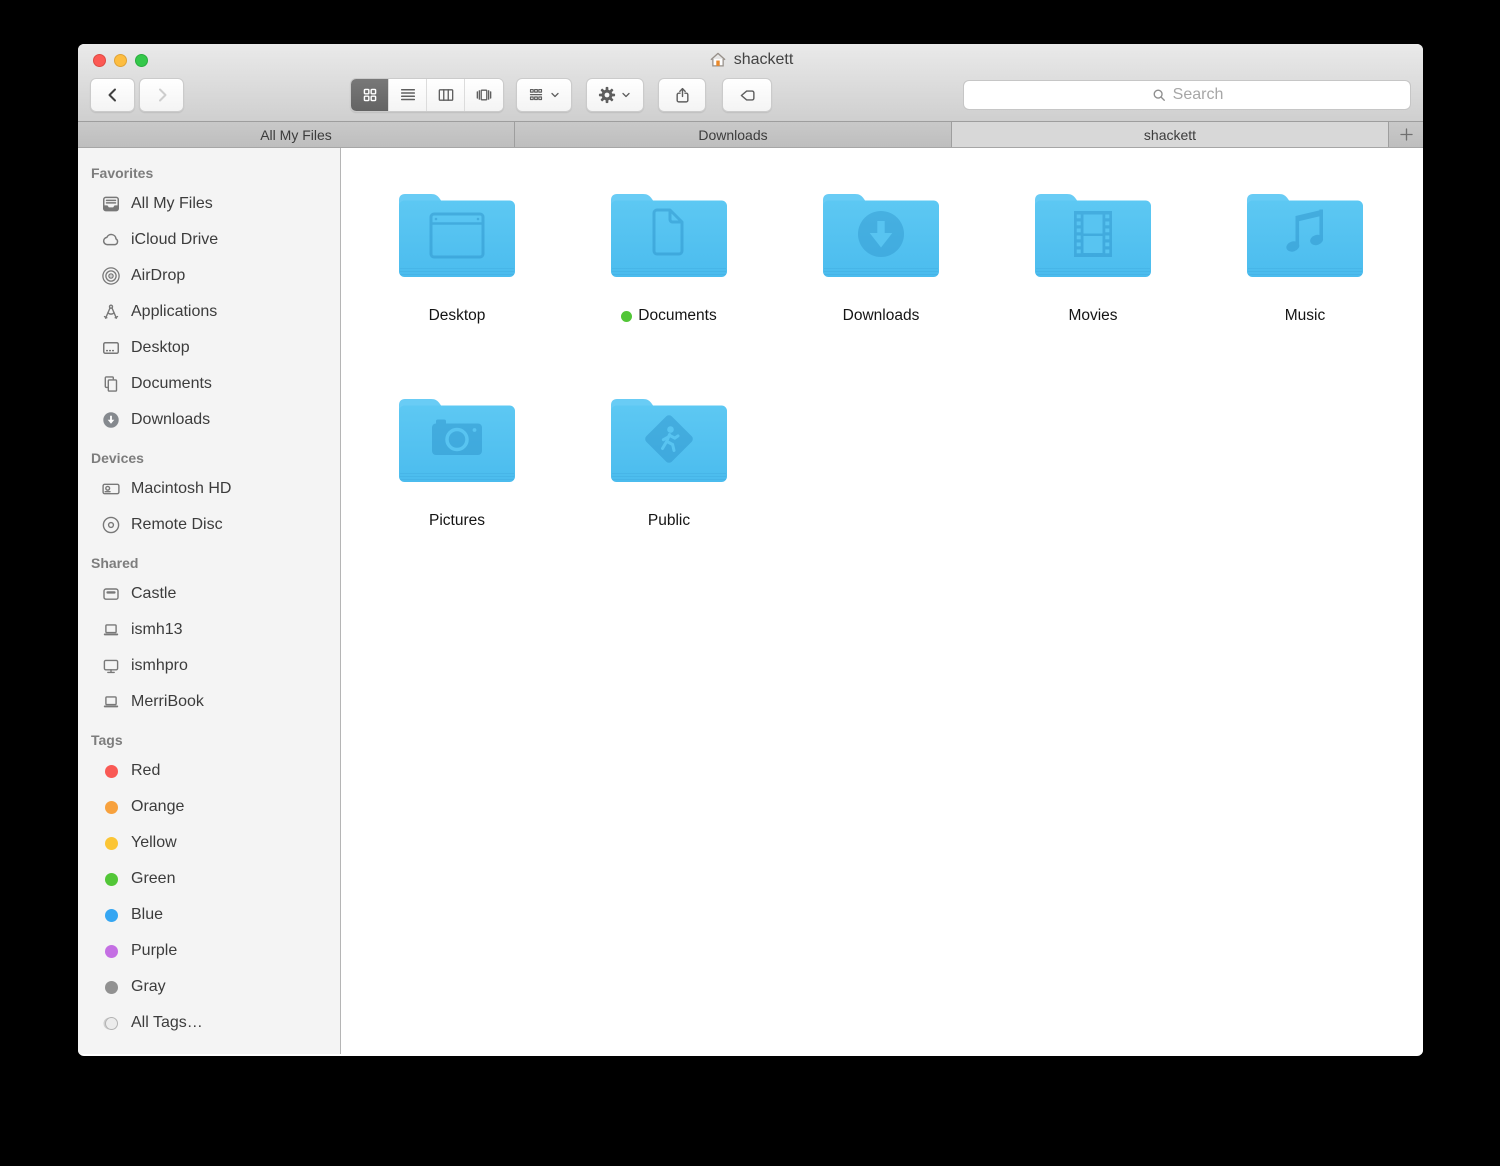  I want to click on list-view-button, so click(408, 95).